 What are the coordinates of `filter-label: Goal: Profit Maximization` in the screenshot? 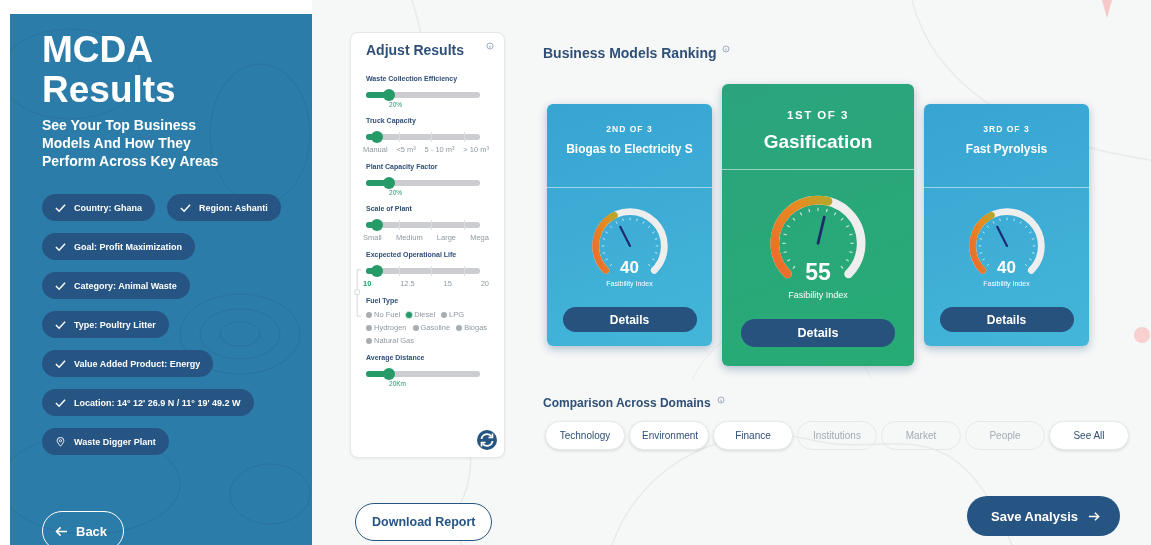 It's located at (128, 246).